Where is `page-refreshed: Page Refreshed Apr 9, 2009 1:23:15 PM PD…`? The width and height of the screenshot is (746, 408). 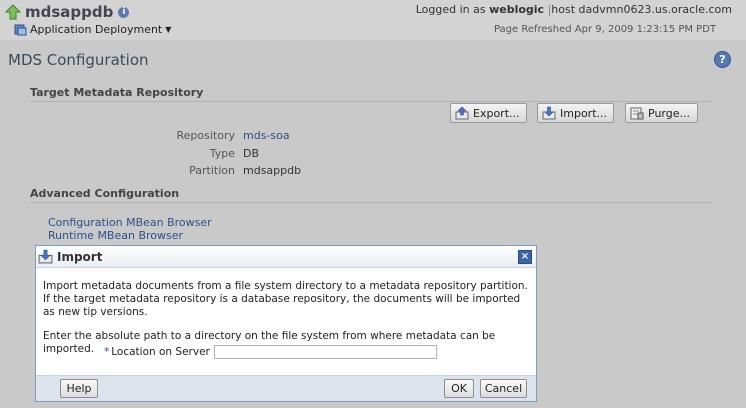 page-refreshed: Page Refreshed Apr 9, 2009 1:23:15 PM PD… is located at coordinates (604, 29).